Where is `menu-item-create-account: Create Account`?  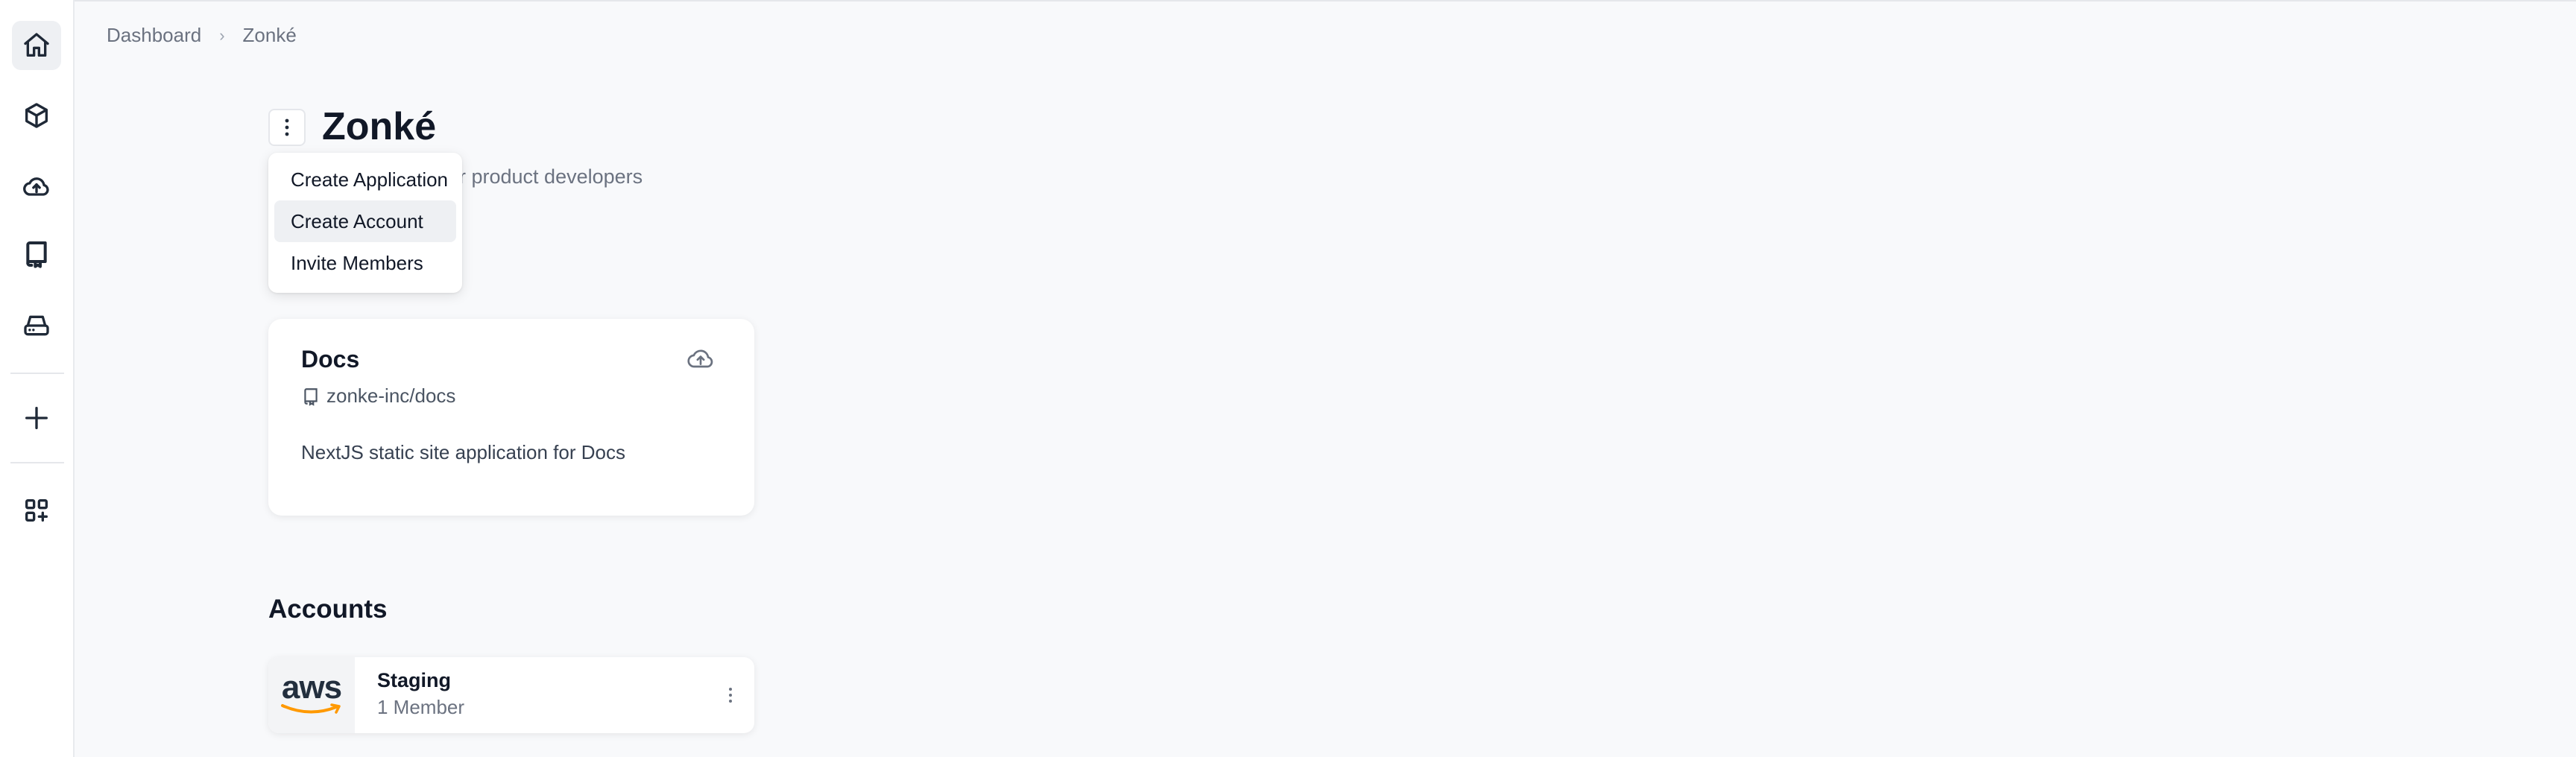 menu-item-create-account: Create Account is located at coordinates (365, 221).